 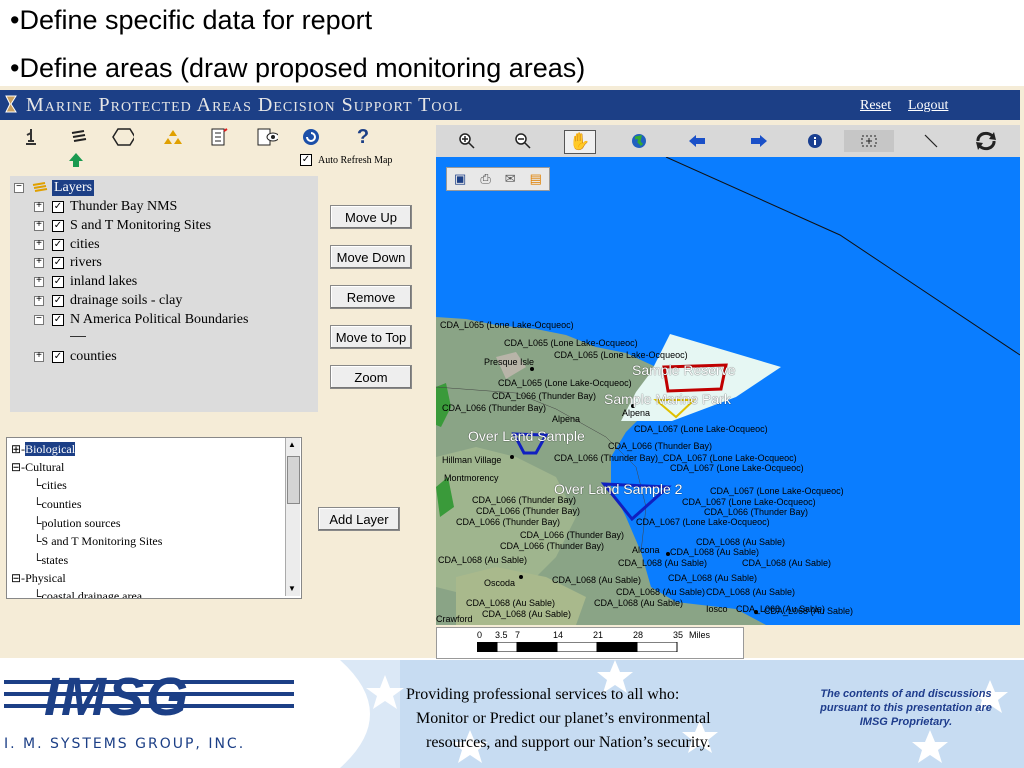 What do you see at coordinates (97, 541) in the screenshot?
I see `catalog-item: └S and T Monitoring Sites` at bounding box center [97, 541].